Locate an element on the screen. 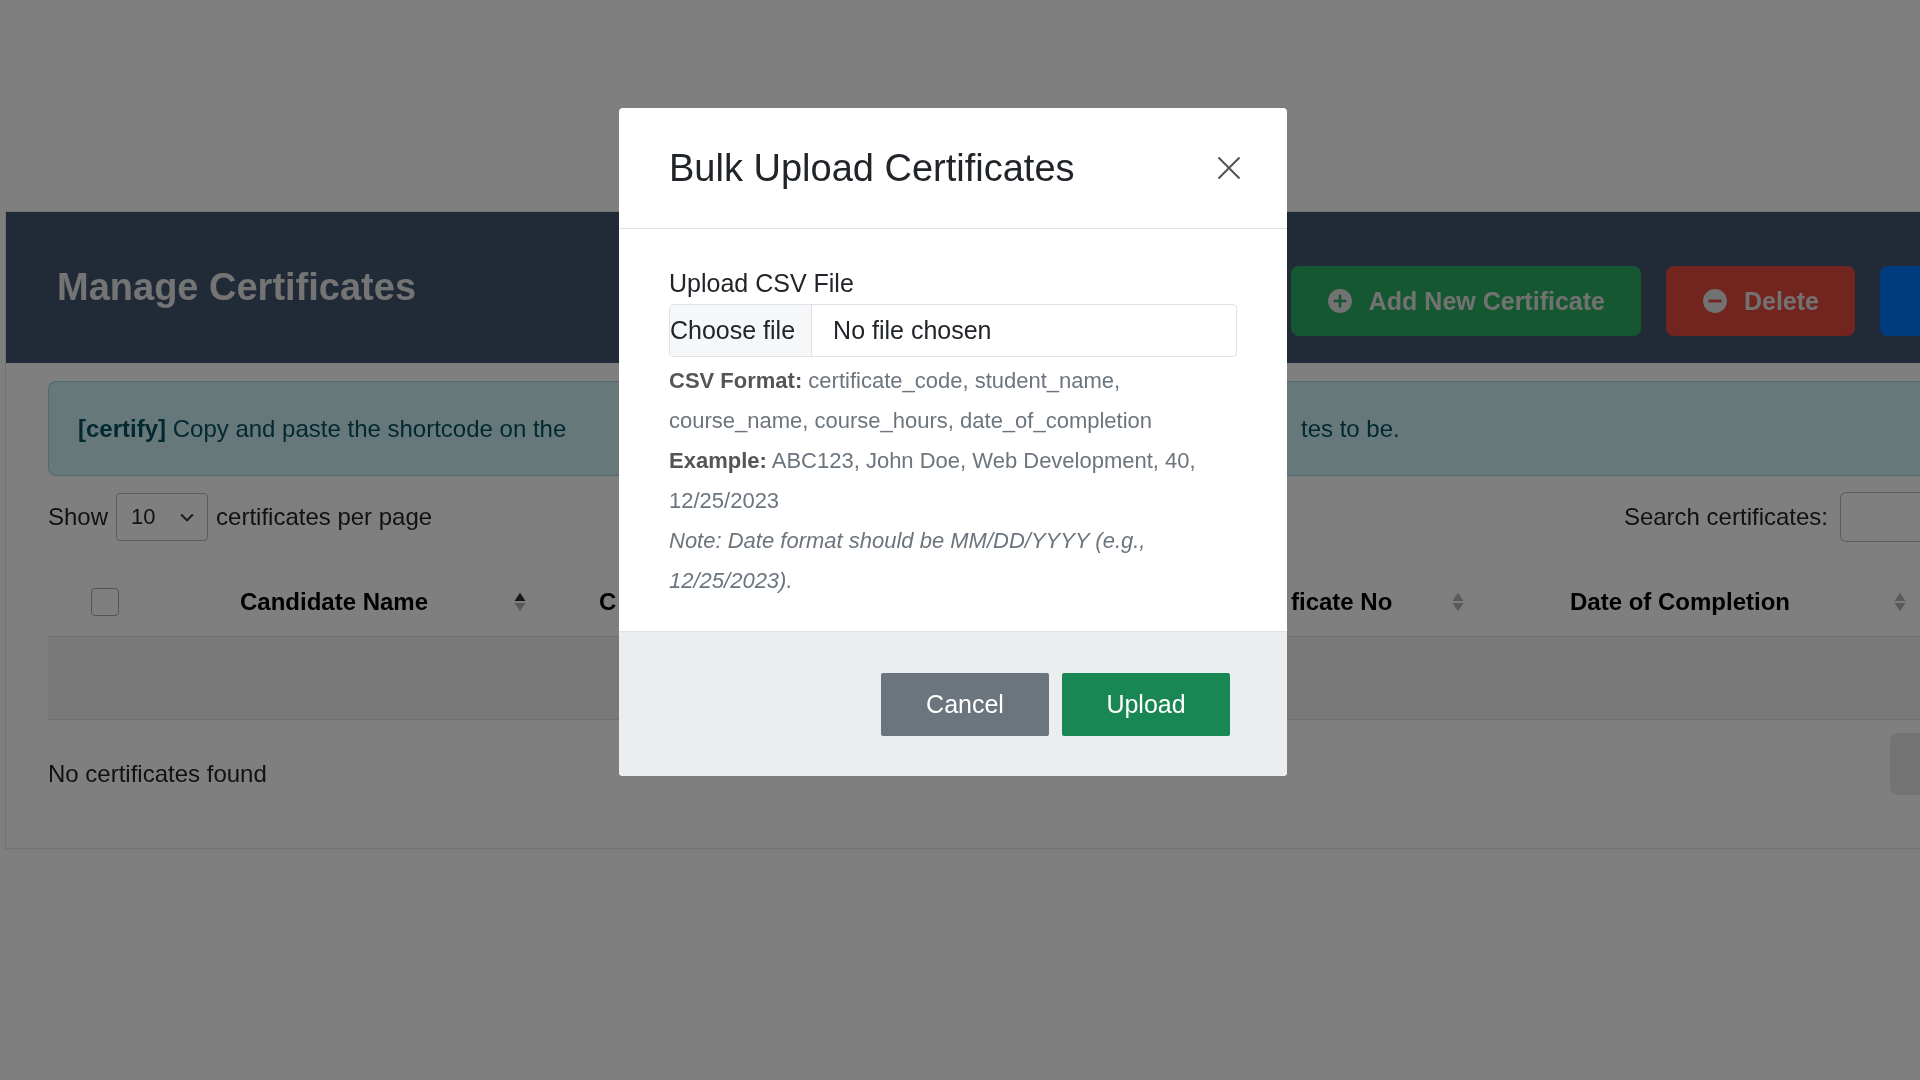  modal-title: Bulk Upload Certificates is located at coordinates (872, 168).